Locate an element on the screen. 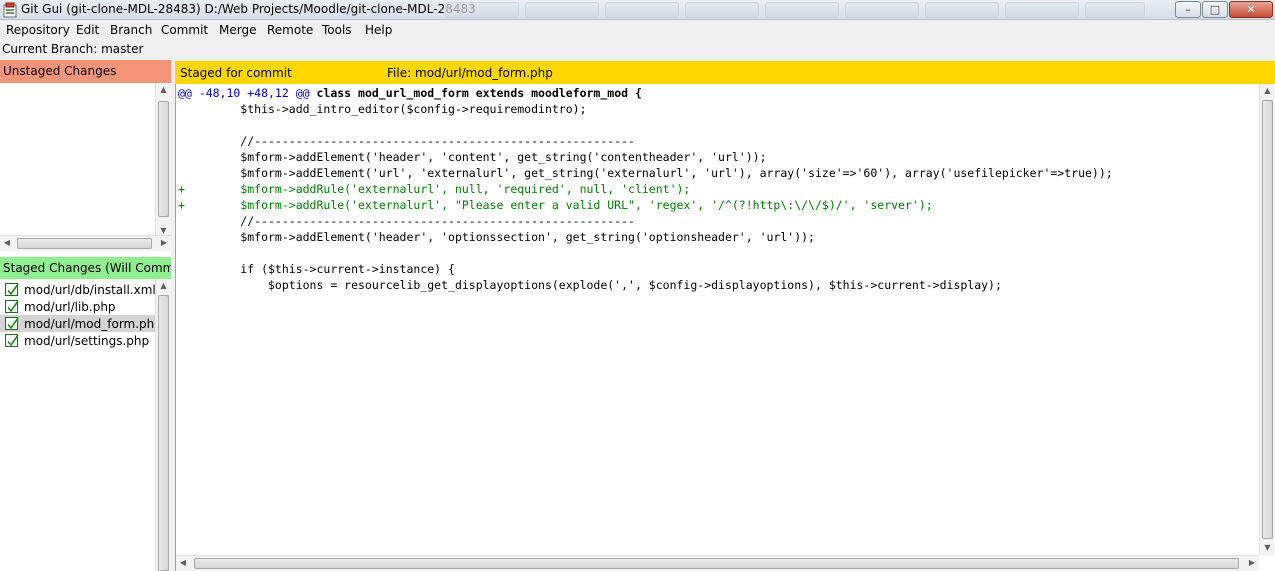  staged-changes-title: Staged Changes (Will Commit) is located at coordinates (95, 268).